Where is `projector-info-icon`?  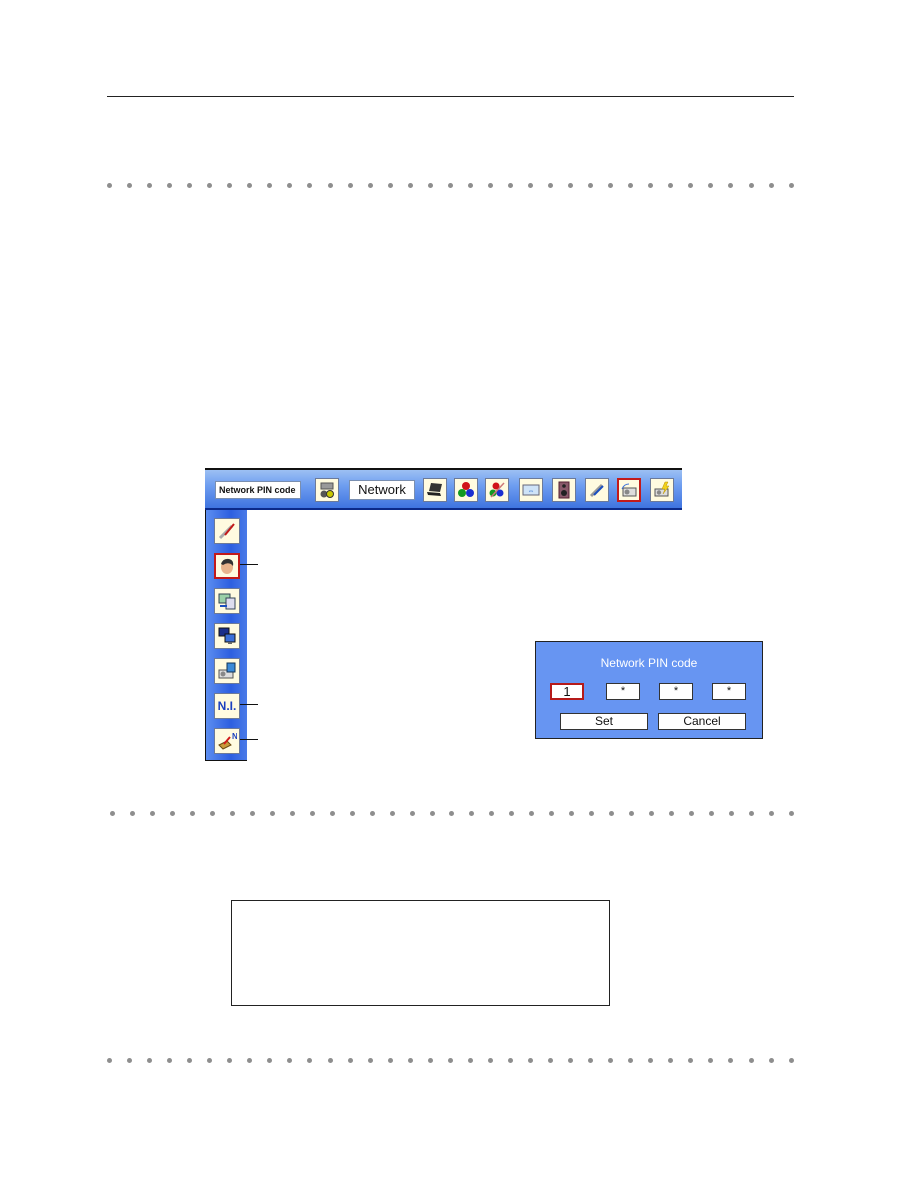 projector-info-icon is located at coordinates (227, 671).